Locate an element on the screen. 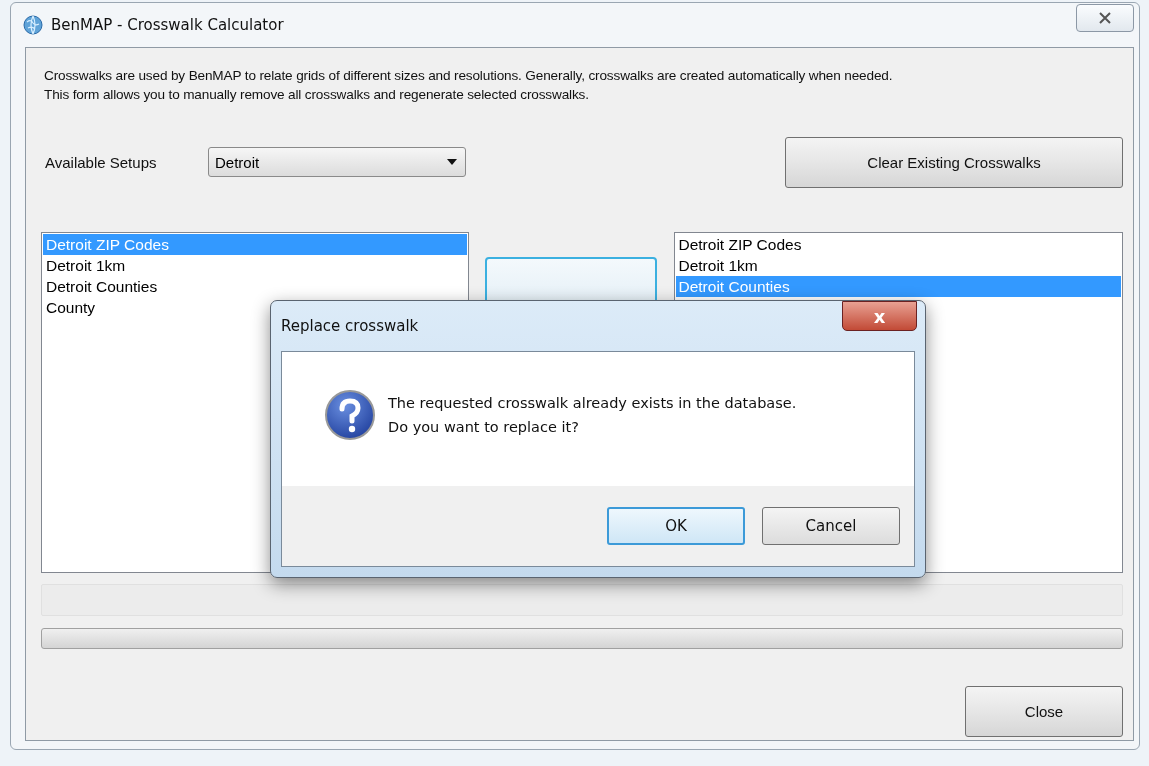 The height and width of the screenshot is (766, 1149). list-item: Detroit Counties is located at coordinates (255, 286).